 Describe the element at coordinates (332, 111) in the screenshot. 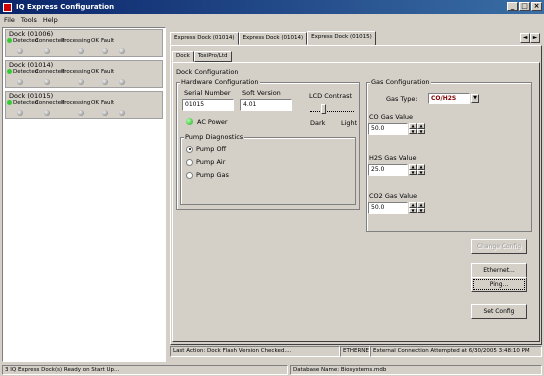

I see `lcd-contrast-track` at that location.